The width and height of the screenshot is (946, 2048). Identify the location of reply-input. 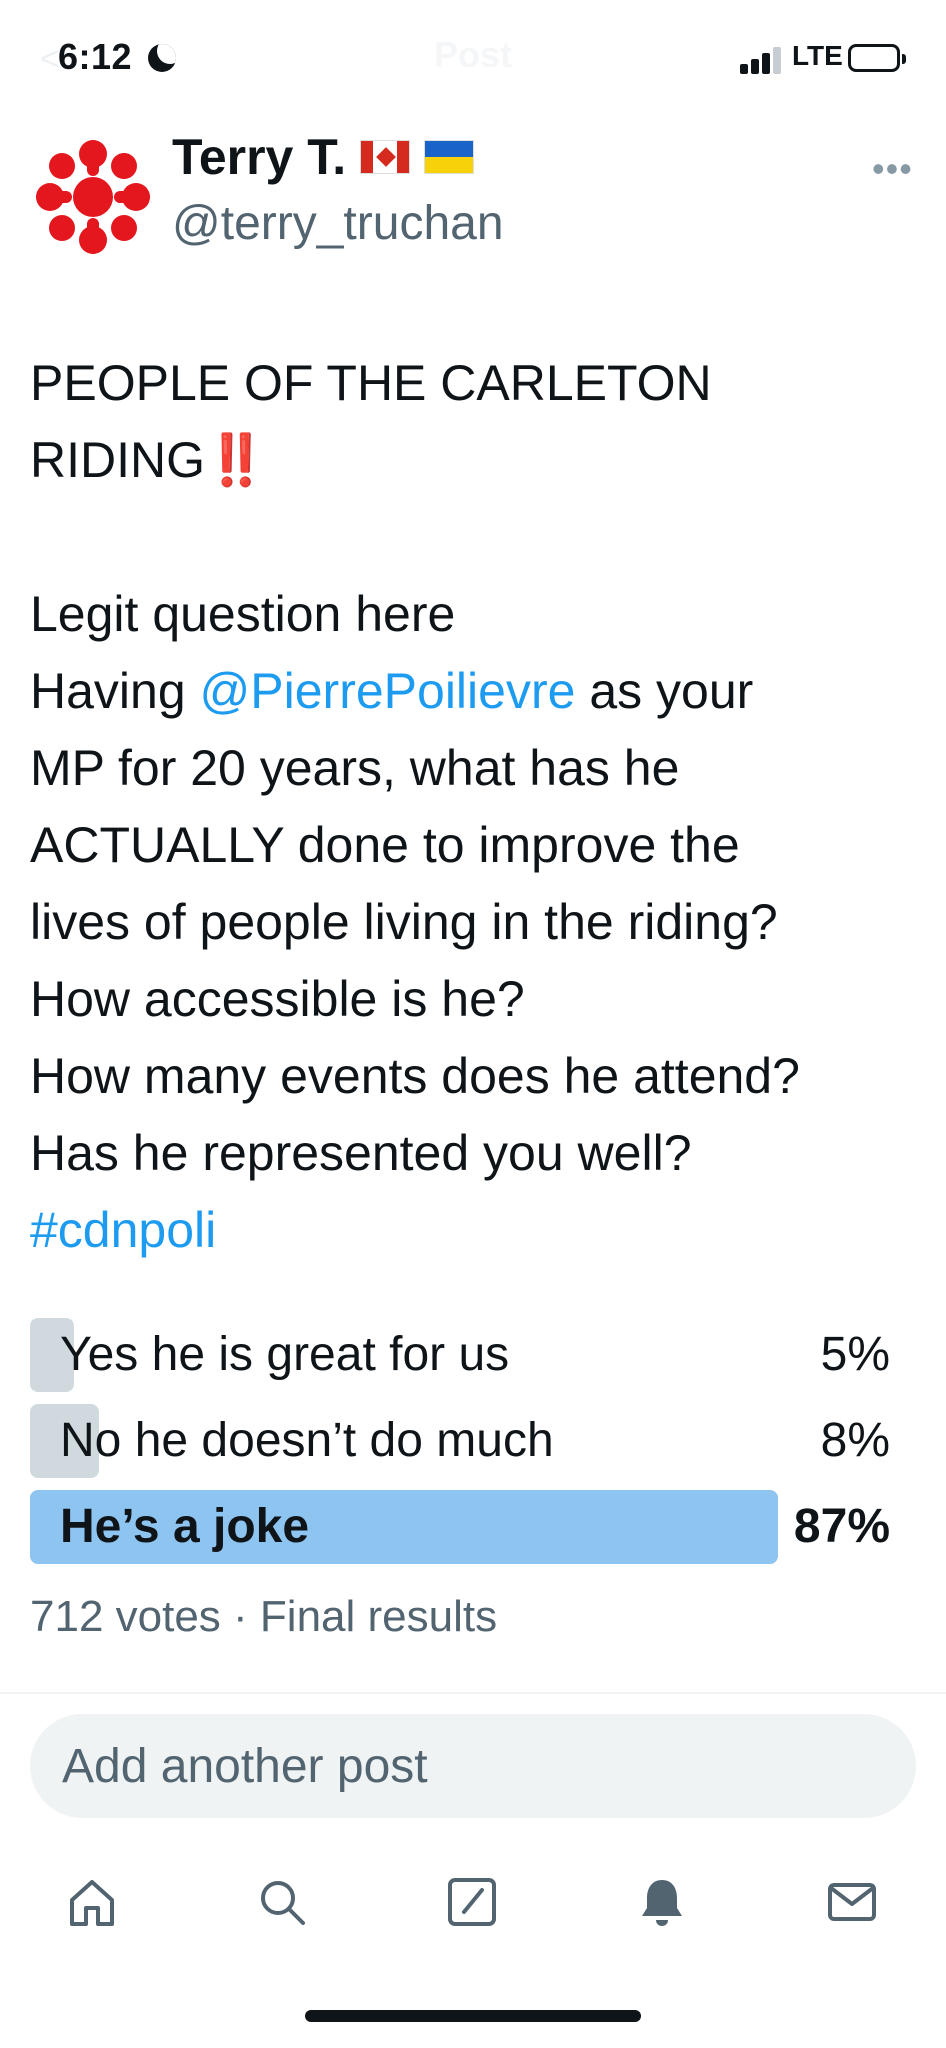
(473, 1766).